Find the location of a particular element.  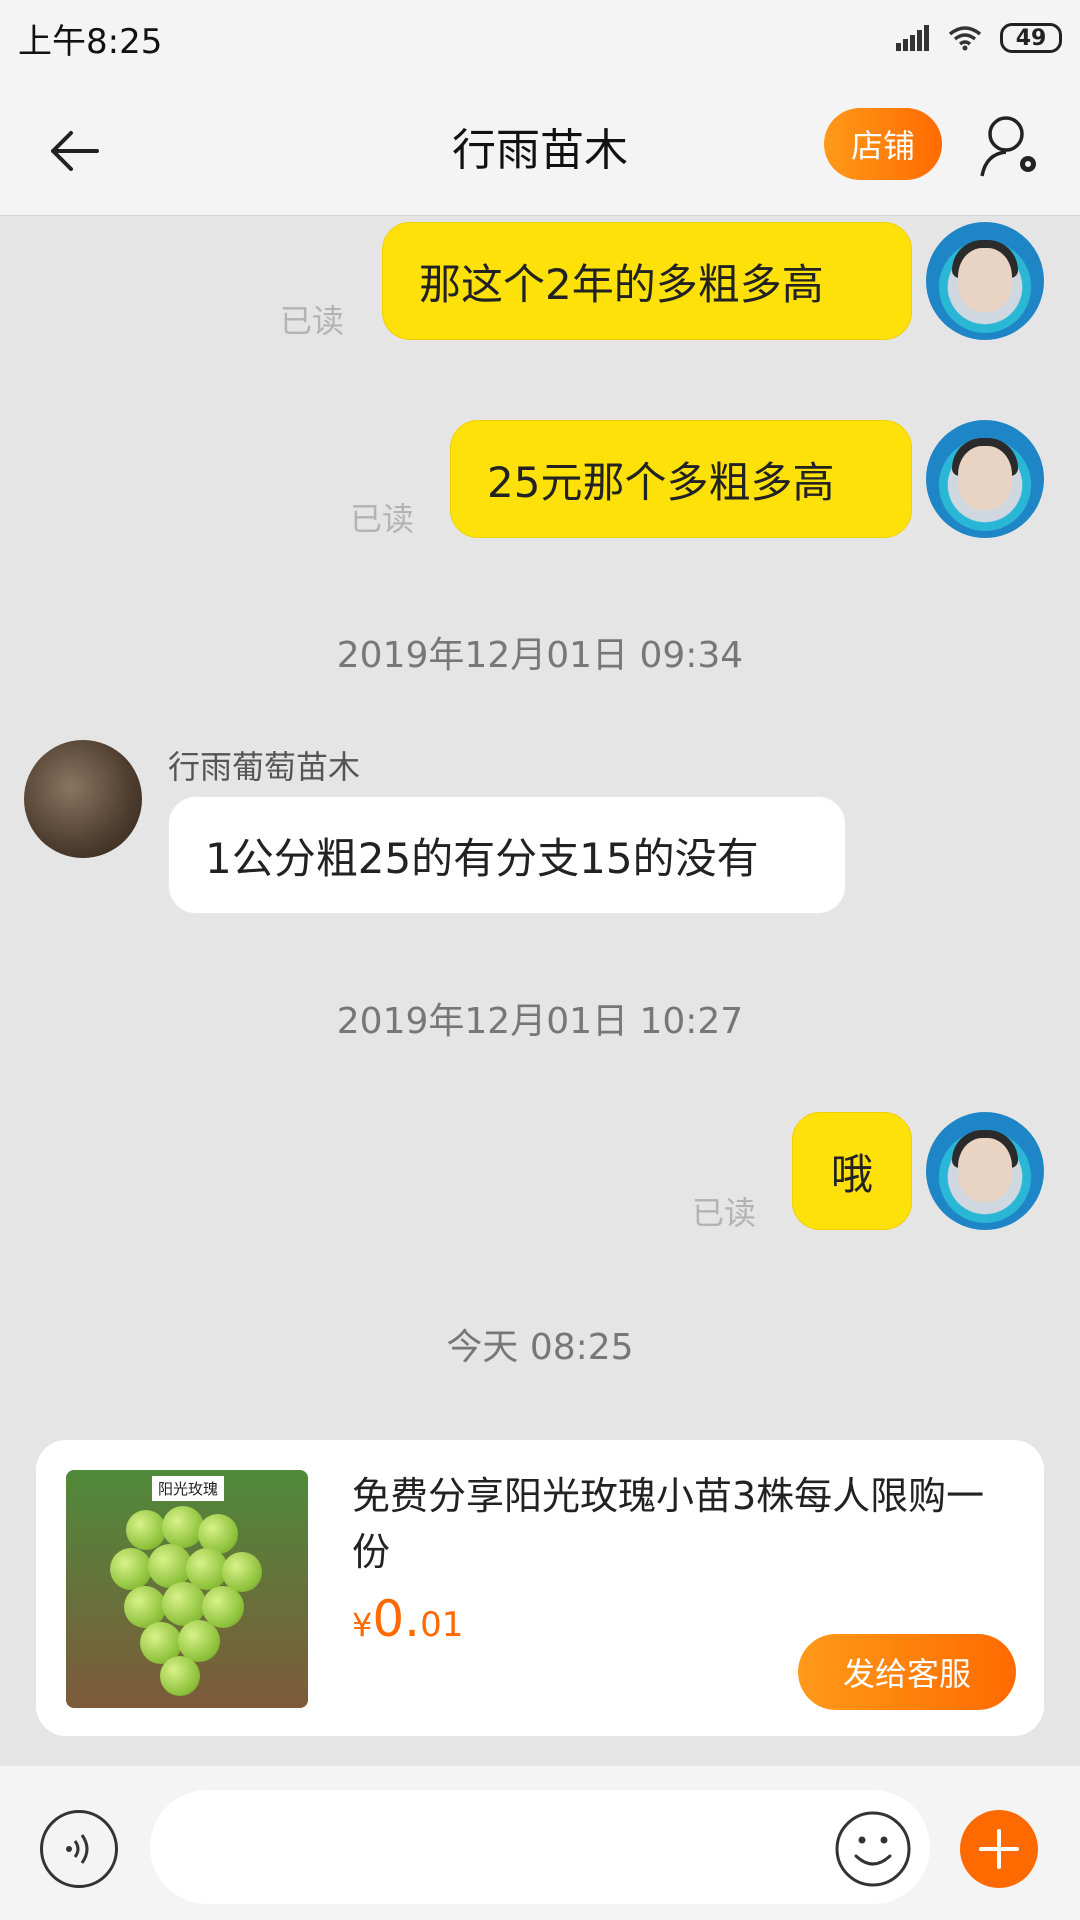

price-currency: ¥ is located at coordinates (362, 1625).